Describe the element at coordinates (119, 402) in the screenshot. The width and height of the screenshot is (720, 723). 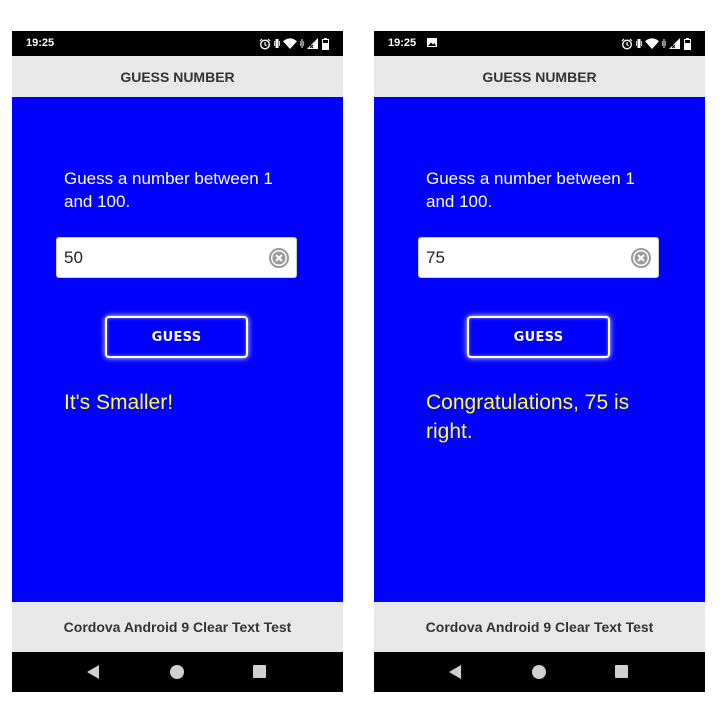
I see `result-message: It's Smaller!` at that location.